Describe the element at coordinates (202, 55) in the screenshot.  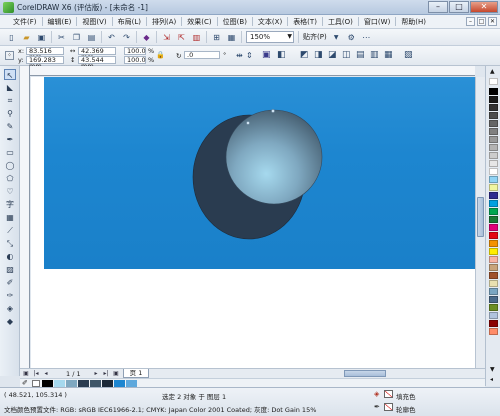
I see `rotation-angle-field: .0` at that location.